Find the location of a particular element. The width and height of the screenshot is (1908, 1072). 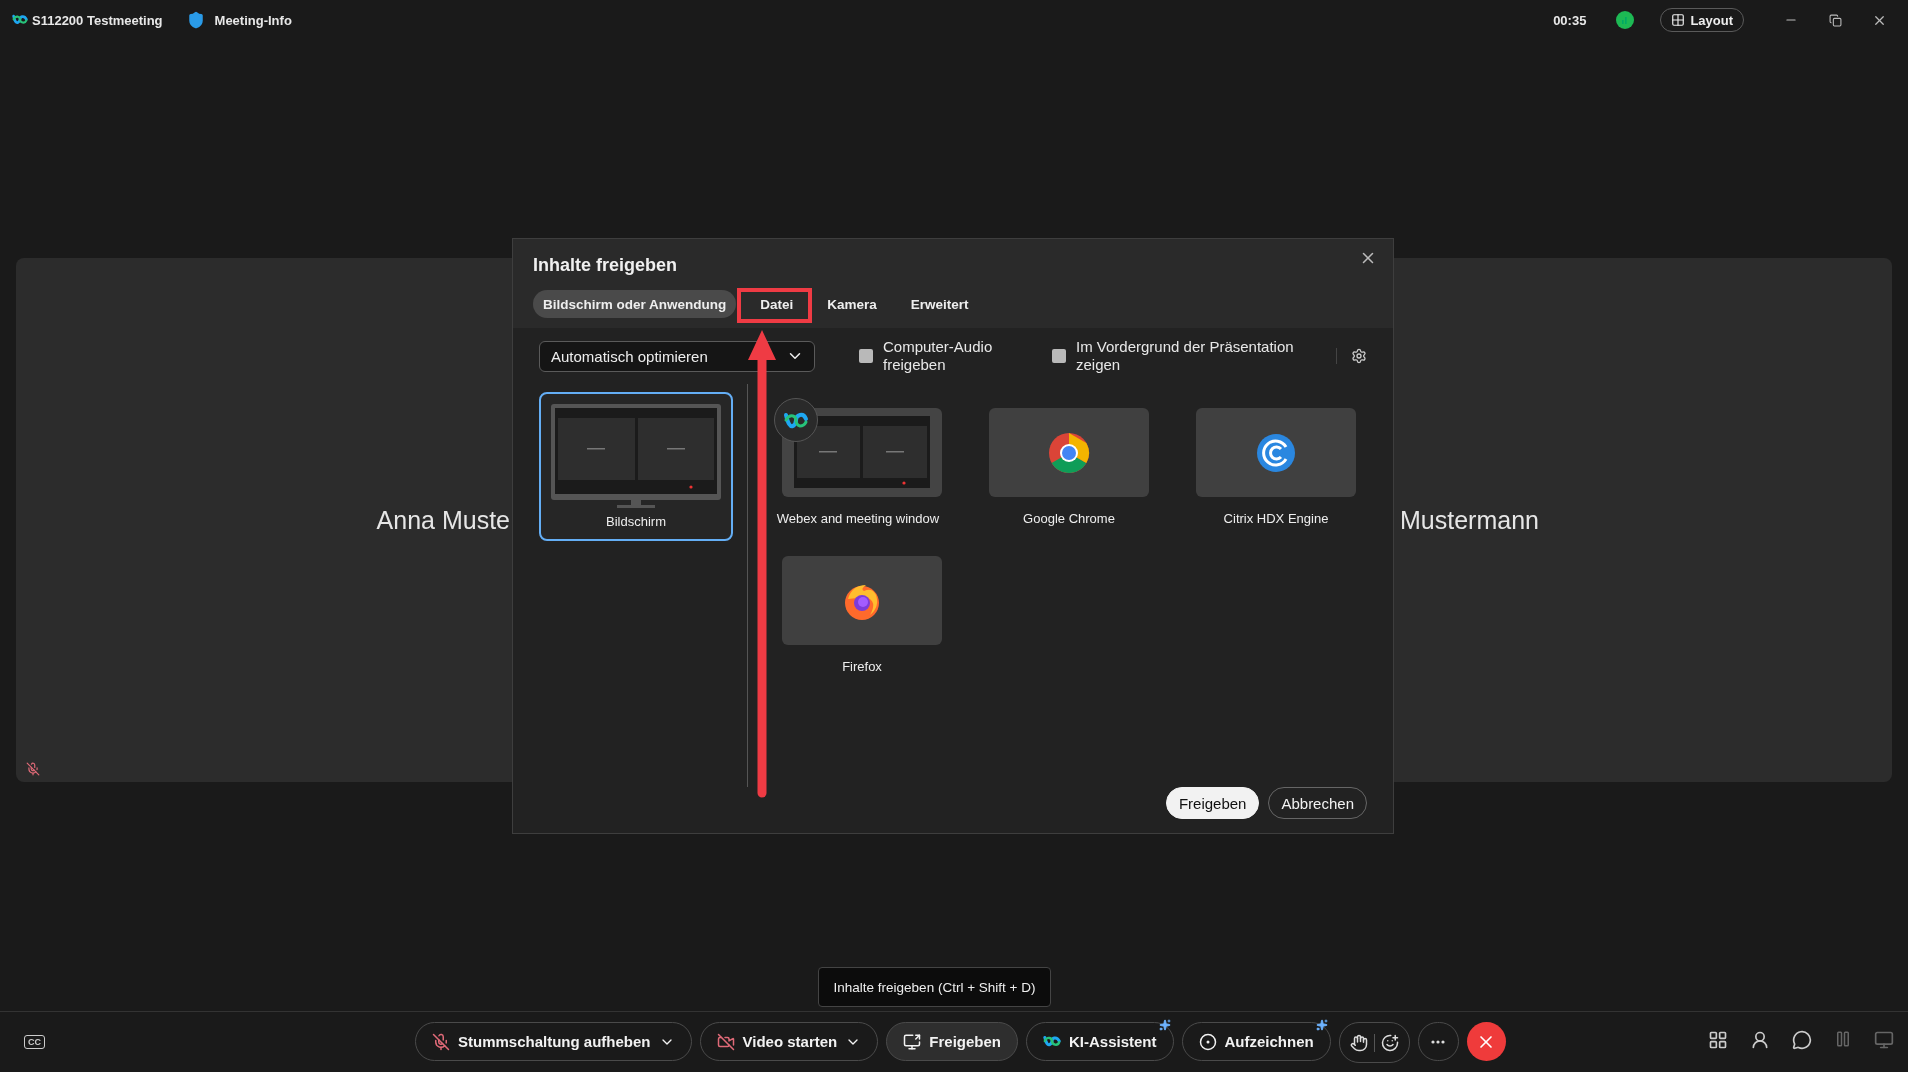

share-screen-icon is located at coordinates (912, 1041).